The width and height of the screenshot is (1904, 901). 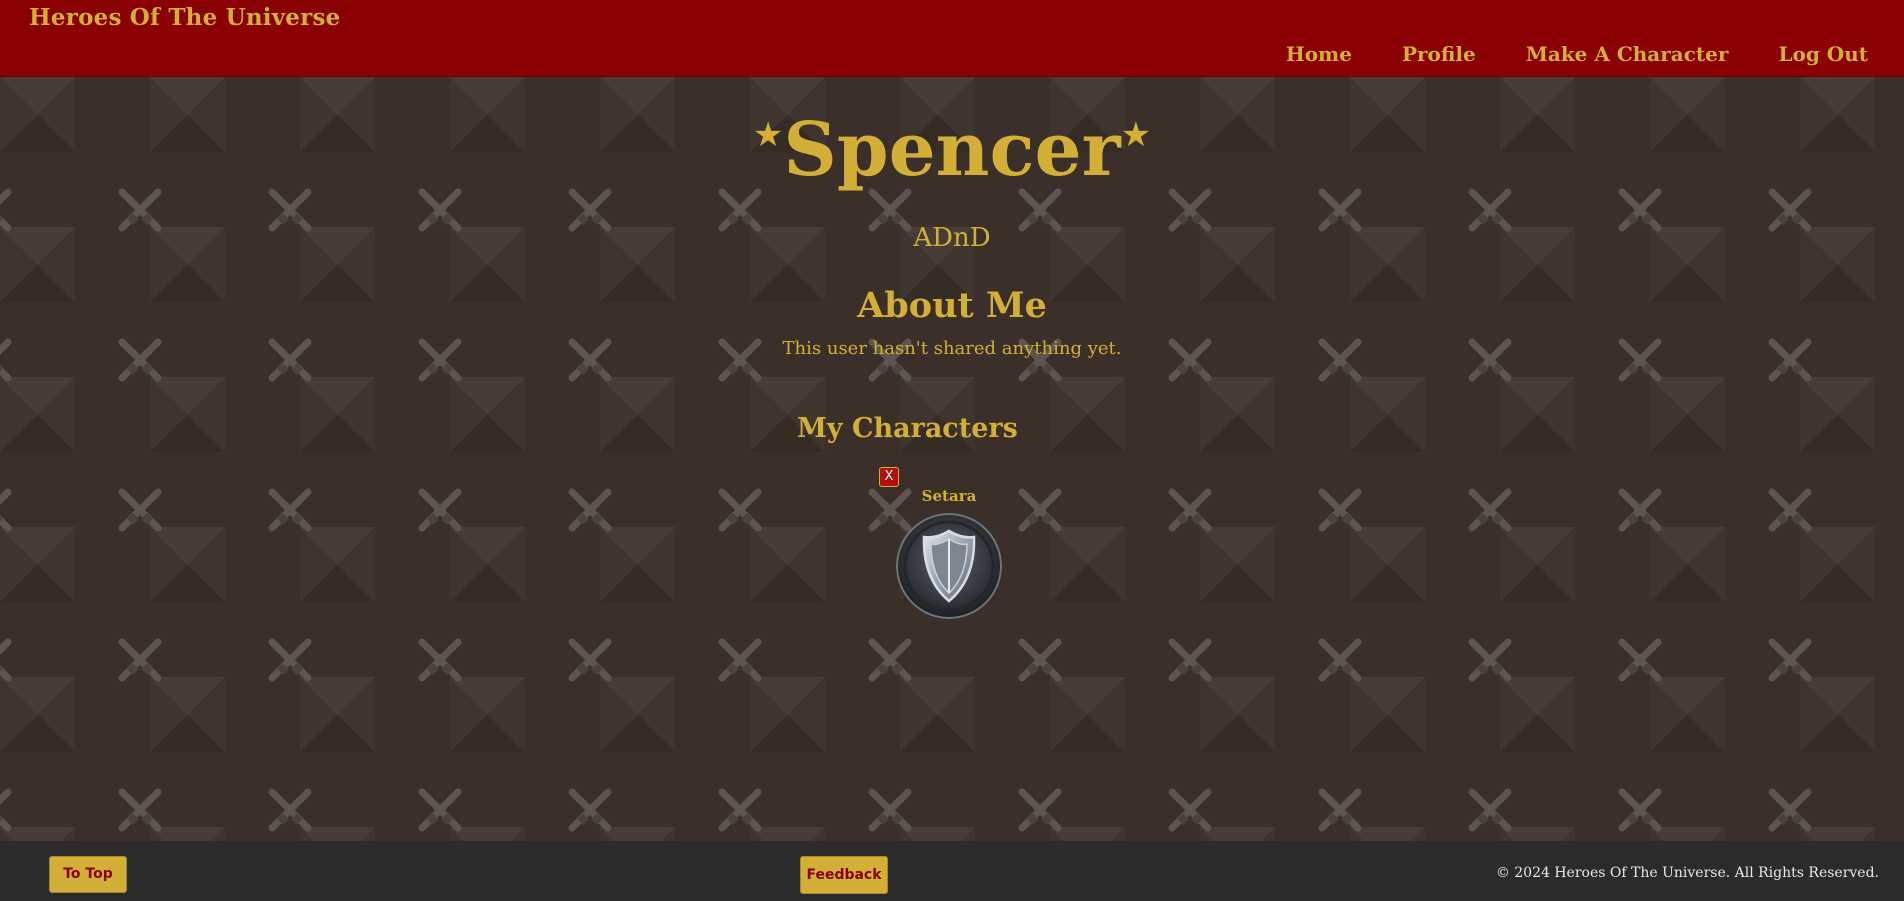 I want to click on character-avatar, so click(x=949, y=566).